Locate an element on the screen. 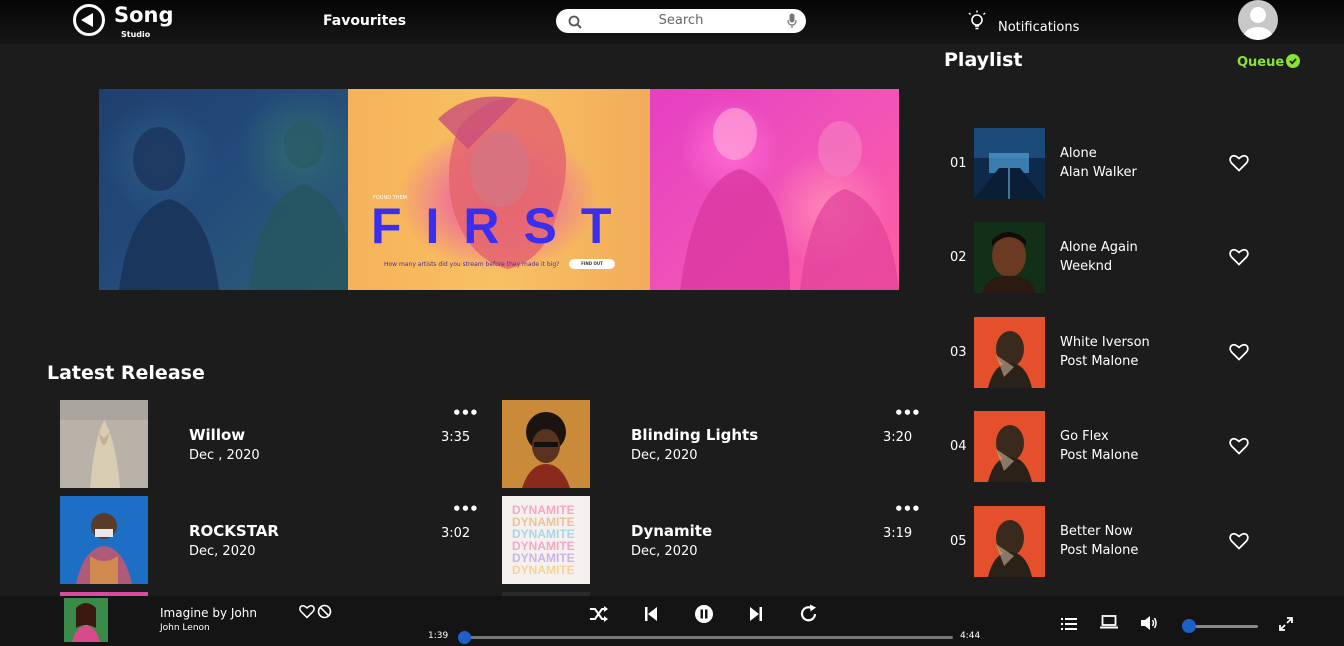 This screenshot has width=1344, height=646. block-icon is located at coordinates (324, 613).